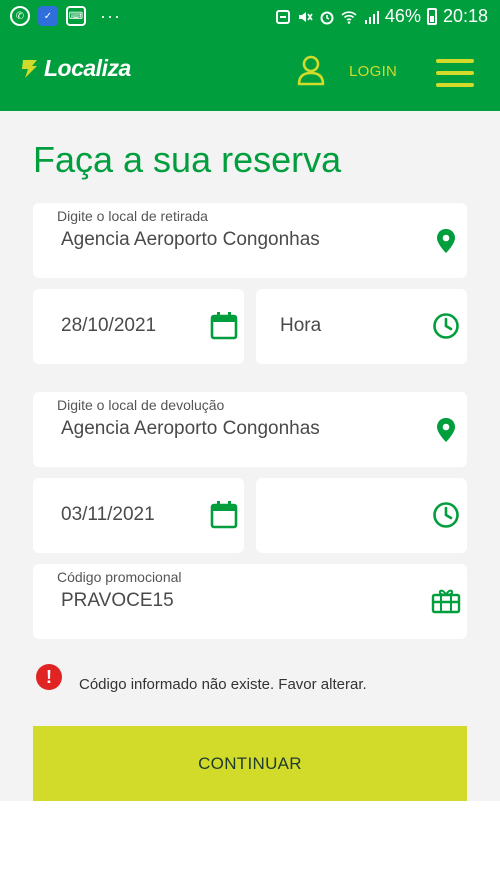 The height and width of the screenshot is (889, 500). Describe the element at coordinates (371, 17) in the screenshot. I see `signal-icon` at that location.